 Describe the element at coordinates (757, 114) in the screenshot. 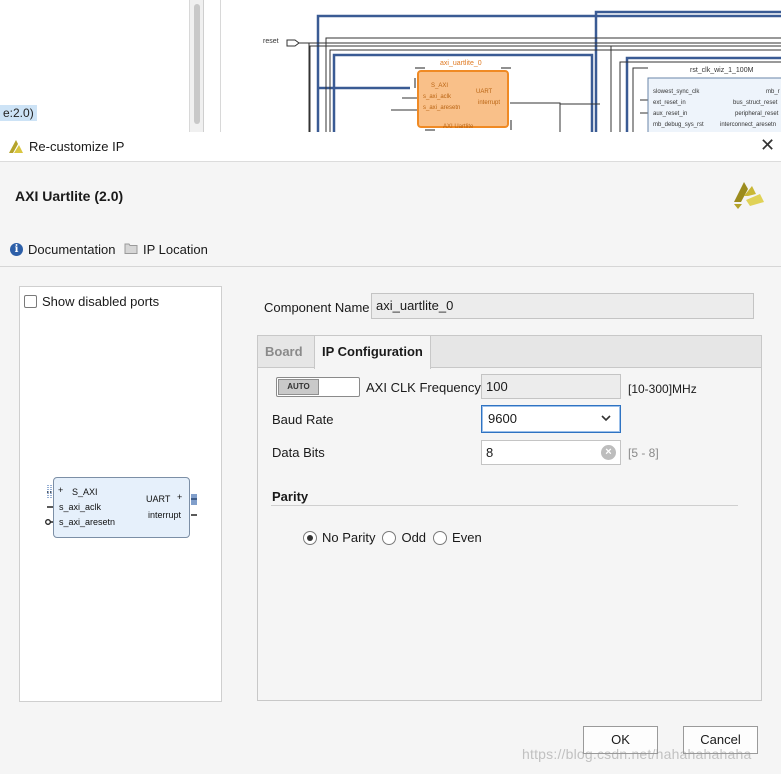

I see `rst-port: peripheral_reset` at that location.